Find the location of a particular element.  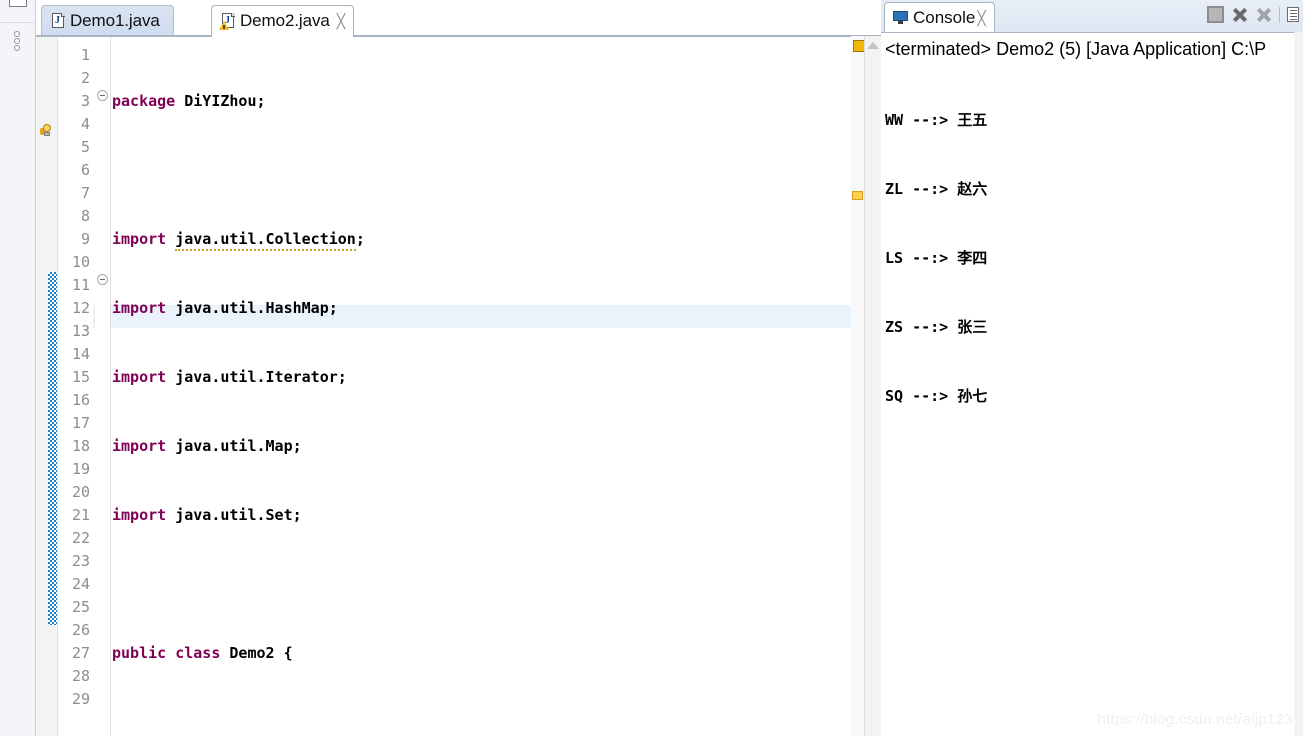

editor-tab-demo2: J Demo2.java ╳ is located at coordinates (283, 21).